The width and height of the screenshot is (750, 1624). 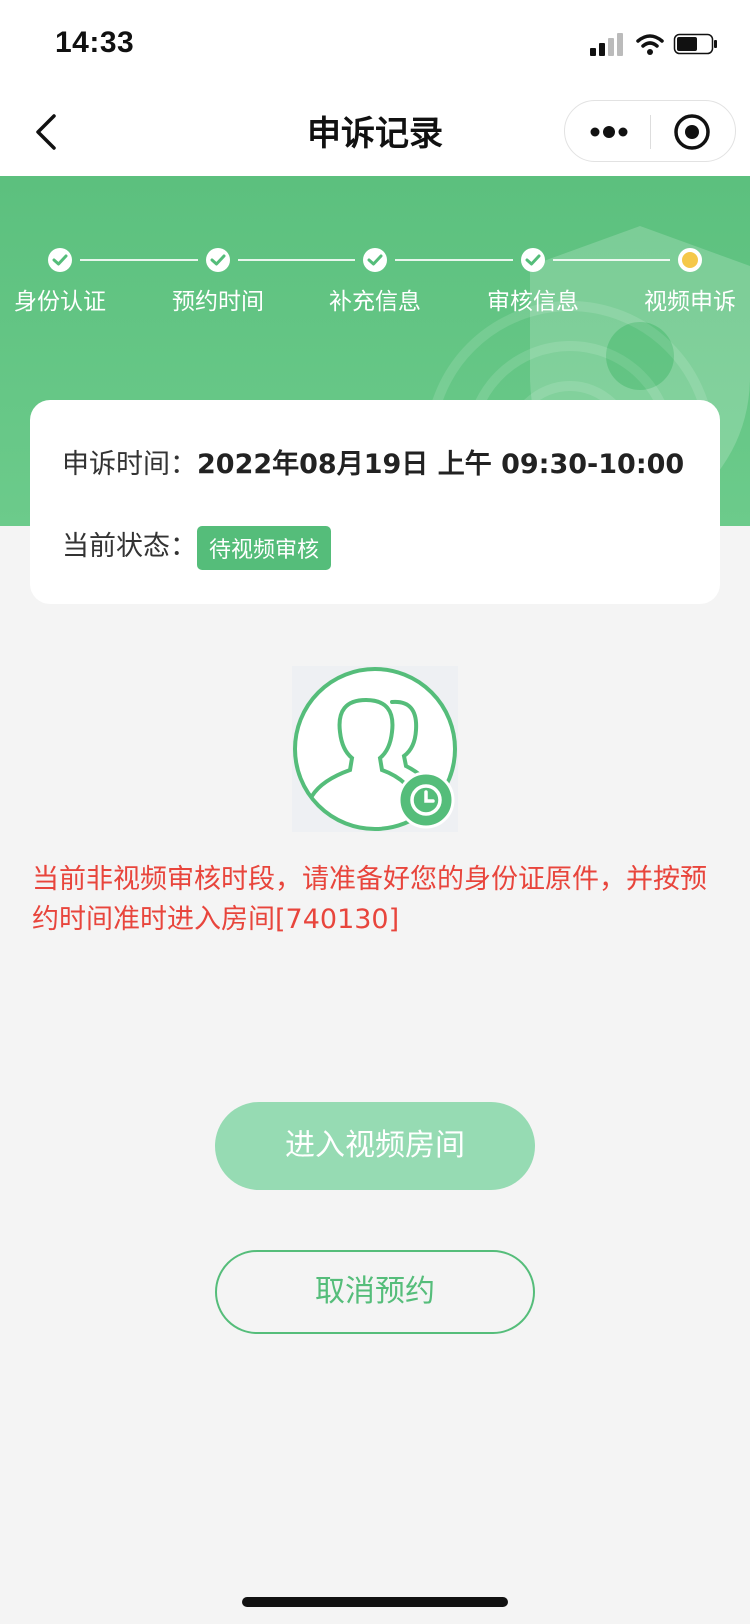 I want to click on avatar, so click(x=375, y=749).